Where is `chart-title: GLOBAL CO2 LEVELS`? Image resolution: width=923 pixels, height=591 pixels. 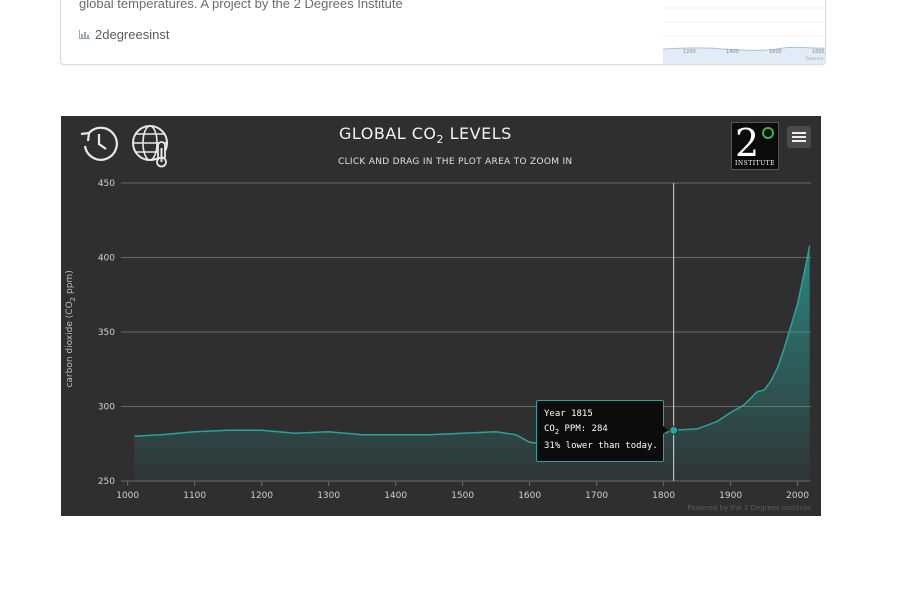 chart-title: GLOBAL CO2 LEVELS is located at coordinates (425, 135).